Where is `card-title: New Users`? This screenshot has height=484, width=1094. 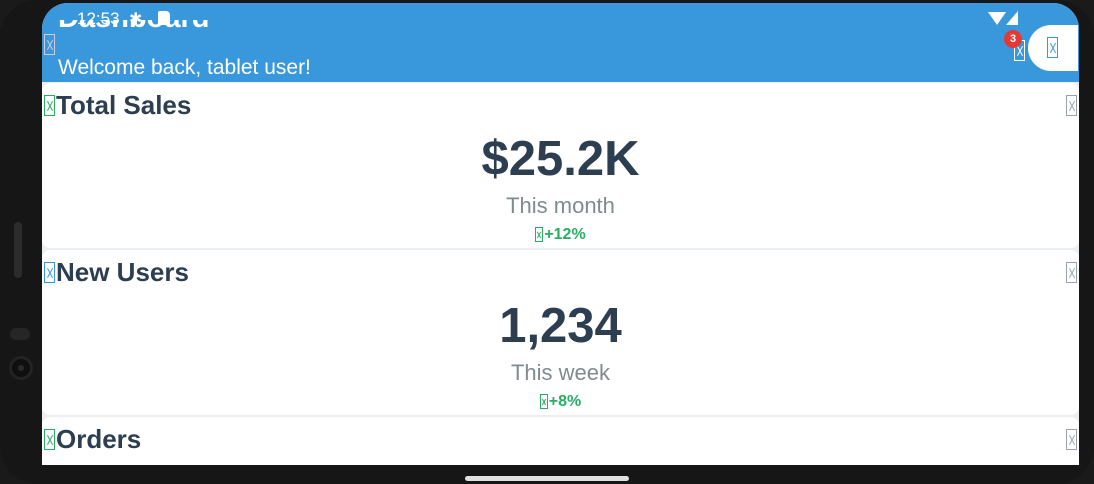
card-title: New Users is located at coordinates (122, 272).